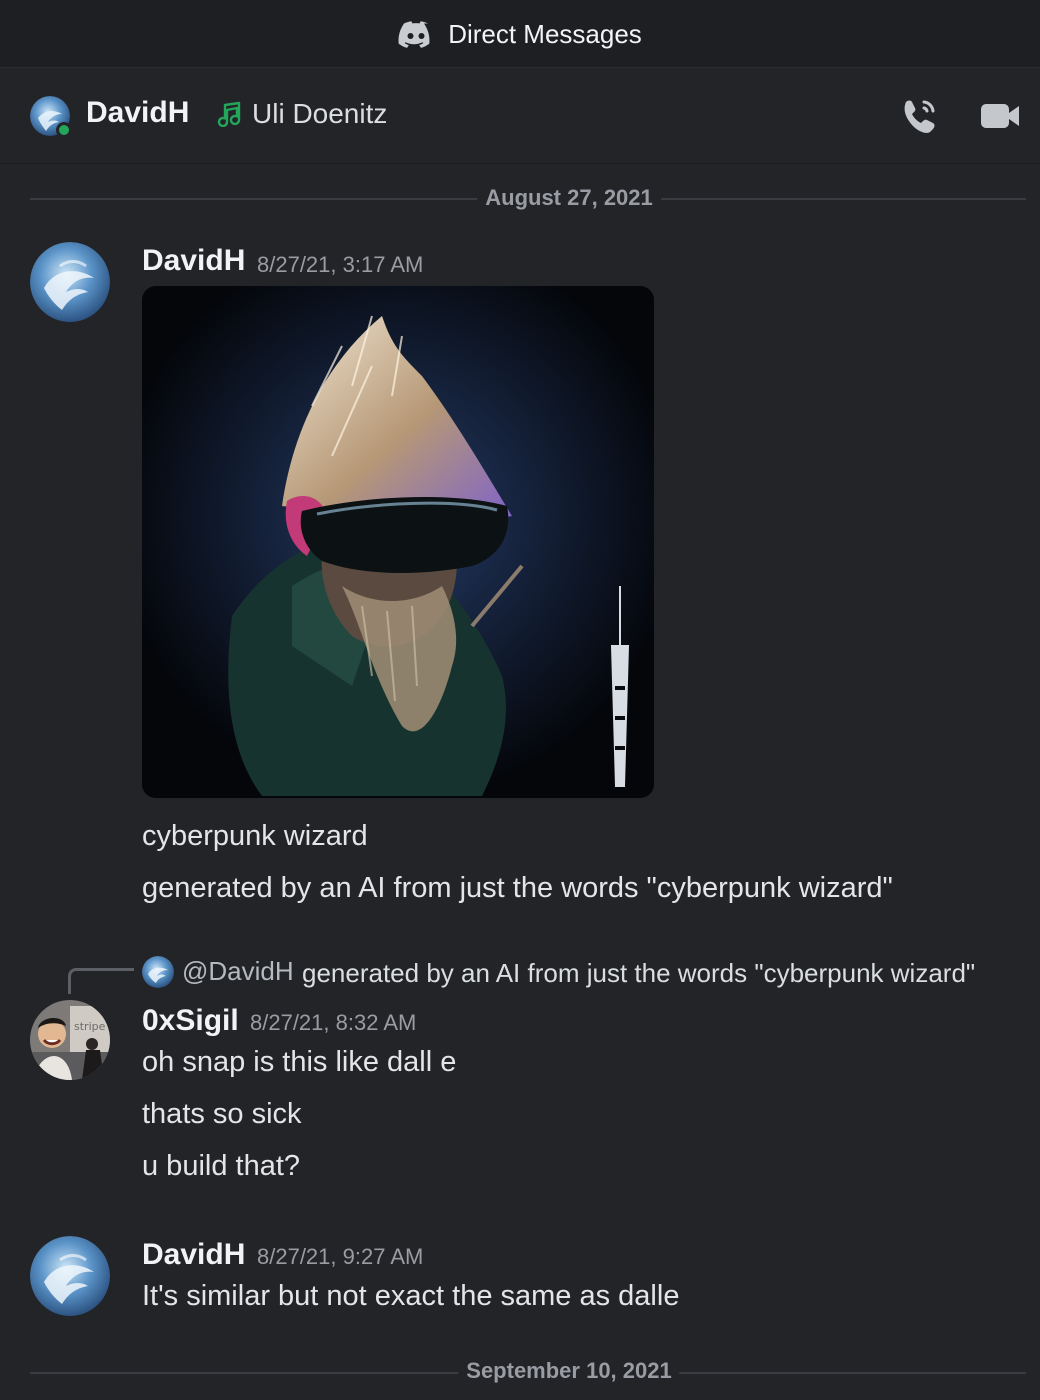 The image size is (1040, 1400). Describe the element at coordinates (569, 1371) in the screenshot. I see `date-divider-label: September 10, 2021` at that location.